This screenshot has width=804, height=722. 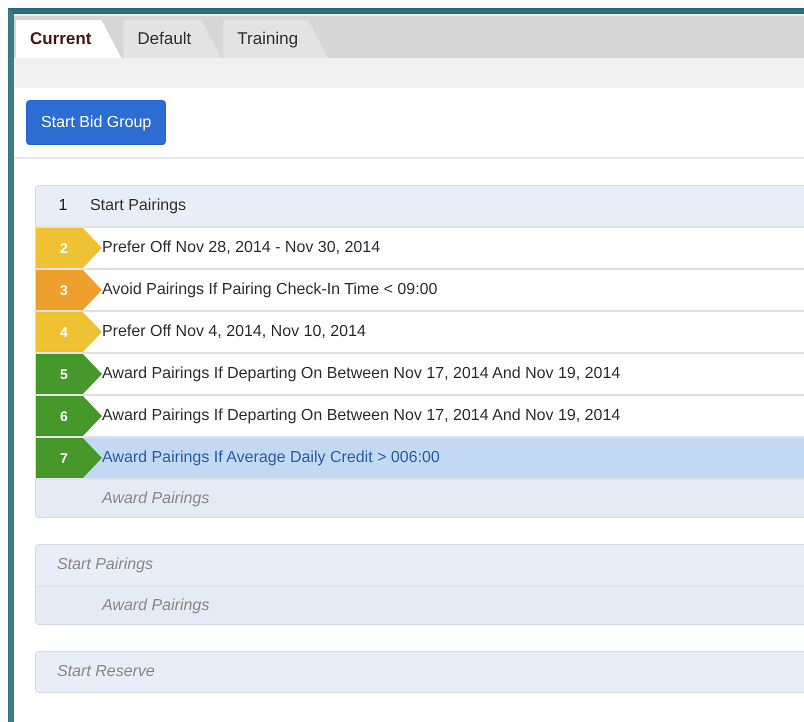 I want to click on rule-text: Avoid Pairings If Pairing Check-In Time < 09:00, so click(x=270, y=290).